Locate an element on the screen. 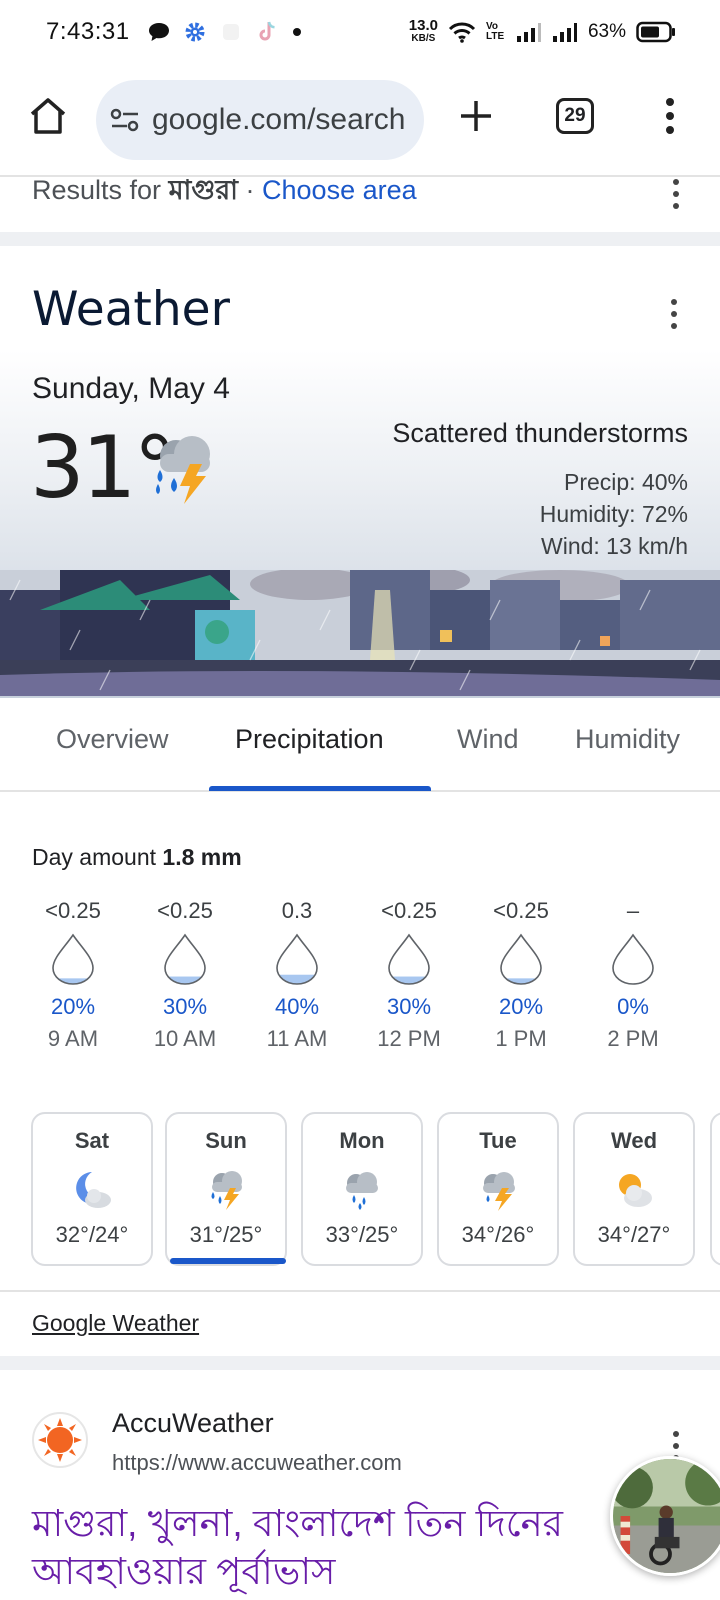 This screenshot has width=720, height=1600. hour-column: <0.25 30% 12 PM is located at coordinates (409, 975).